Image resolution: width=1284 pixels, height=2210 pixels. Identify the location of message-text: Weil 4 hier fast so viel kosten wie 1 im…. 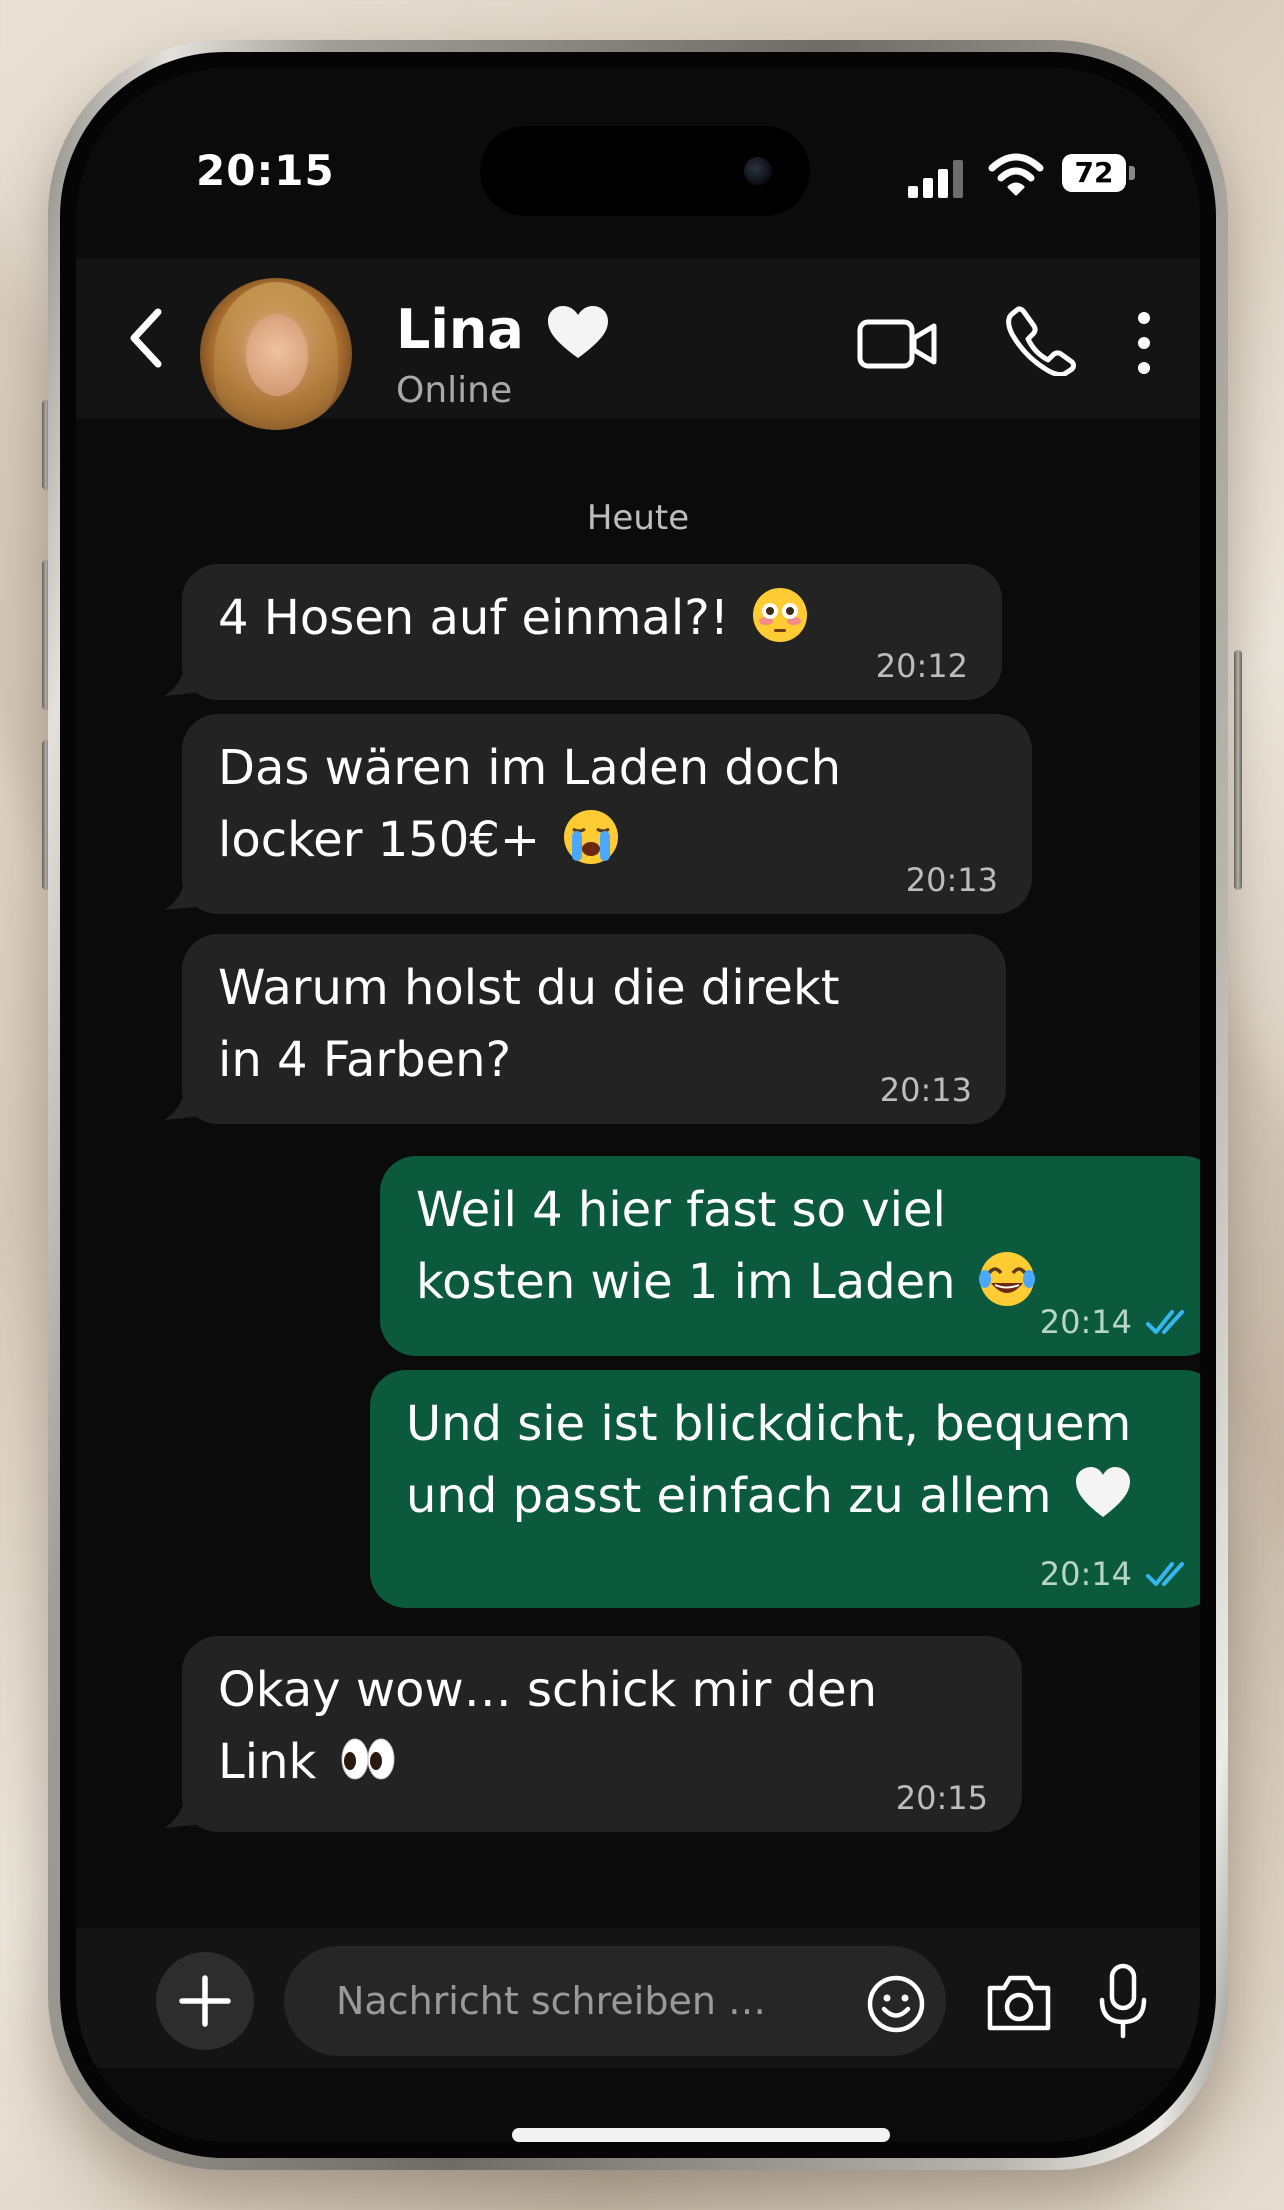
(686, 1246).